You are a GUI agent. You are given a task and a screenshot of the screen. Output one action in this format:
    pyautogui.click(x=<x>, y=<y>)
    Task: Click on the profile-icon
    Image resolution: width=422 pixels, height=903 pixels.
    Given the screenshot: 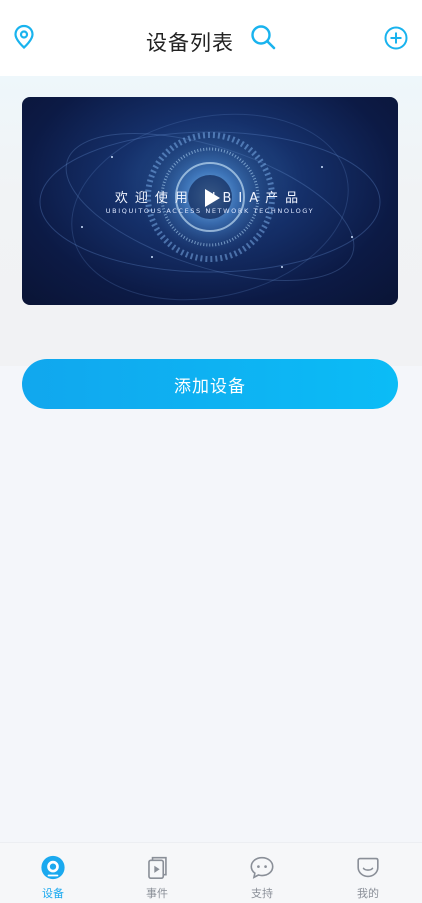 What is the action you would take?
    pyautogui.click(x=368, y=867)
    